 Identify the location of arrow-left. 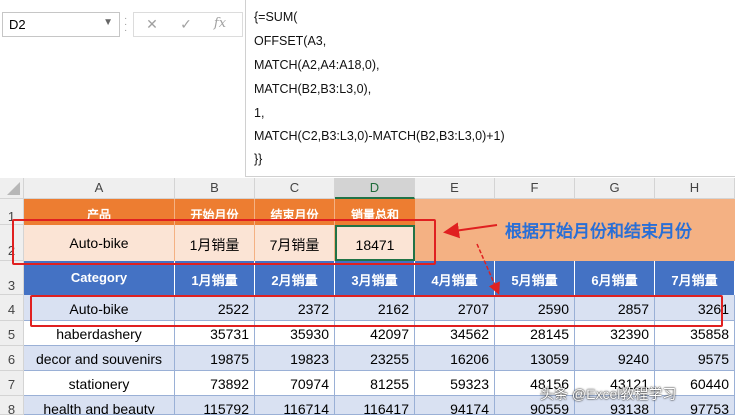
(470, 230).